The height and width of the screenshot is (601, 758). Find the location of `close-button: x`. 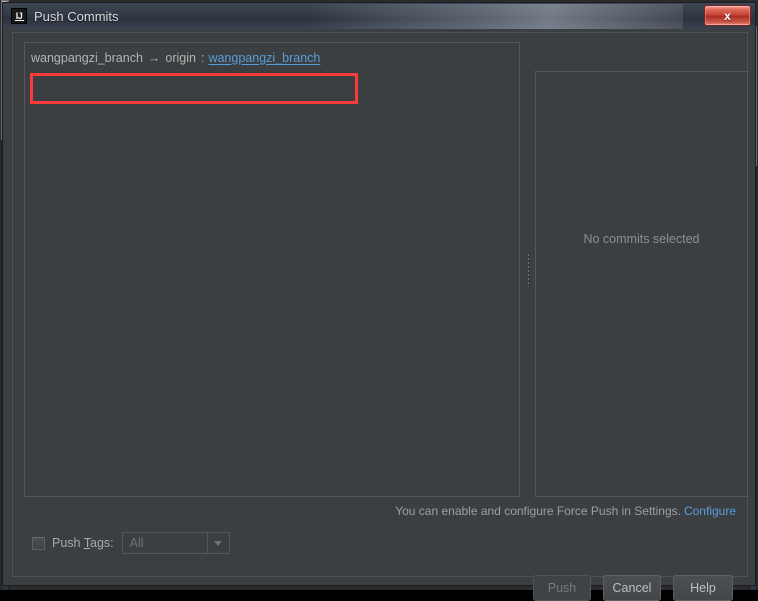

close-button: x is located at coordinates (727, 15).